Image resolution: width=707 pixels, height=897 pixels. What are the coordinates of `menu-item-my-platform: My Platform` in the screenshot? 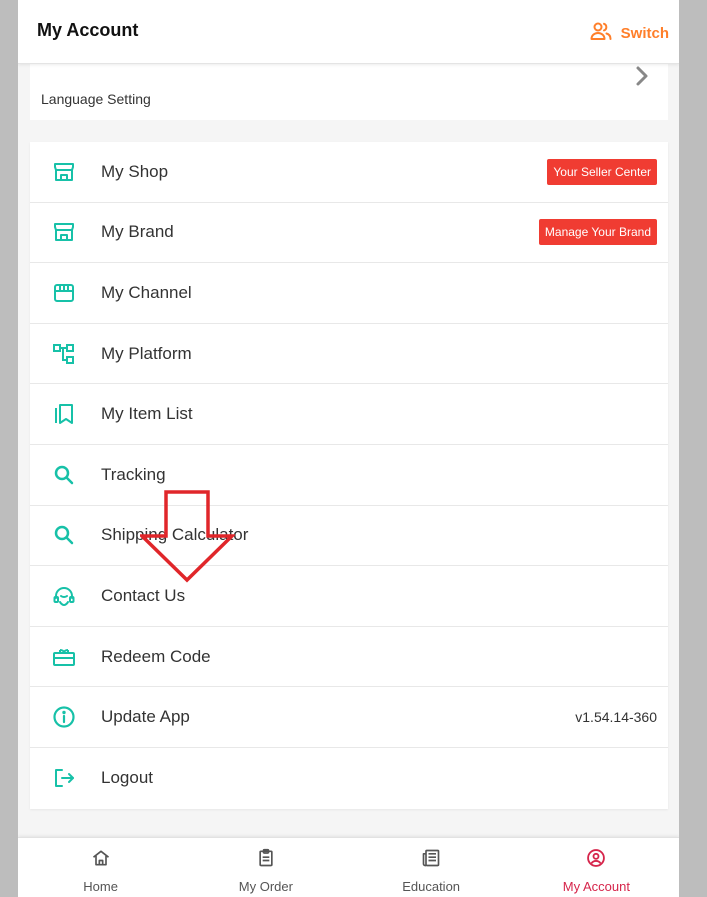 It's located at (349, 354).